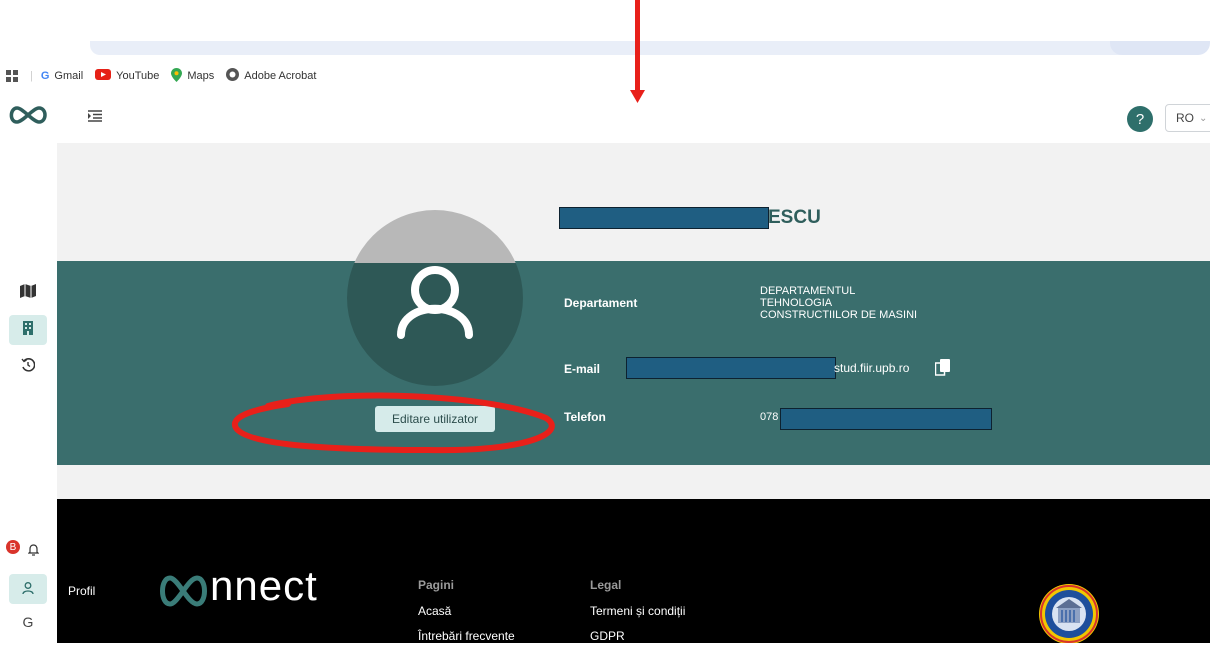 This screenshot has width=1210, height=648. I want to click on history-icon, so click(28, 367).